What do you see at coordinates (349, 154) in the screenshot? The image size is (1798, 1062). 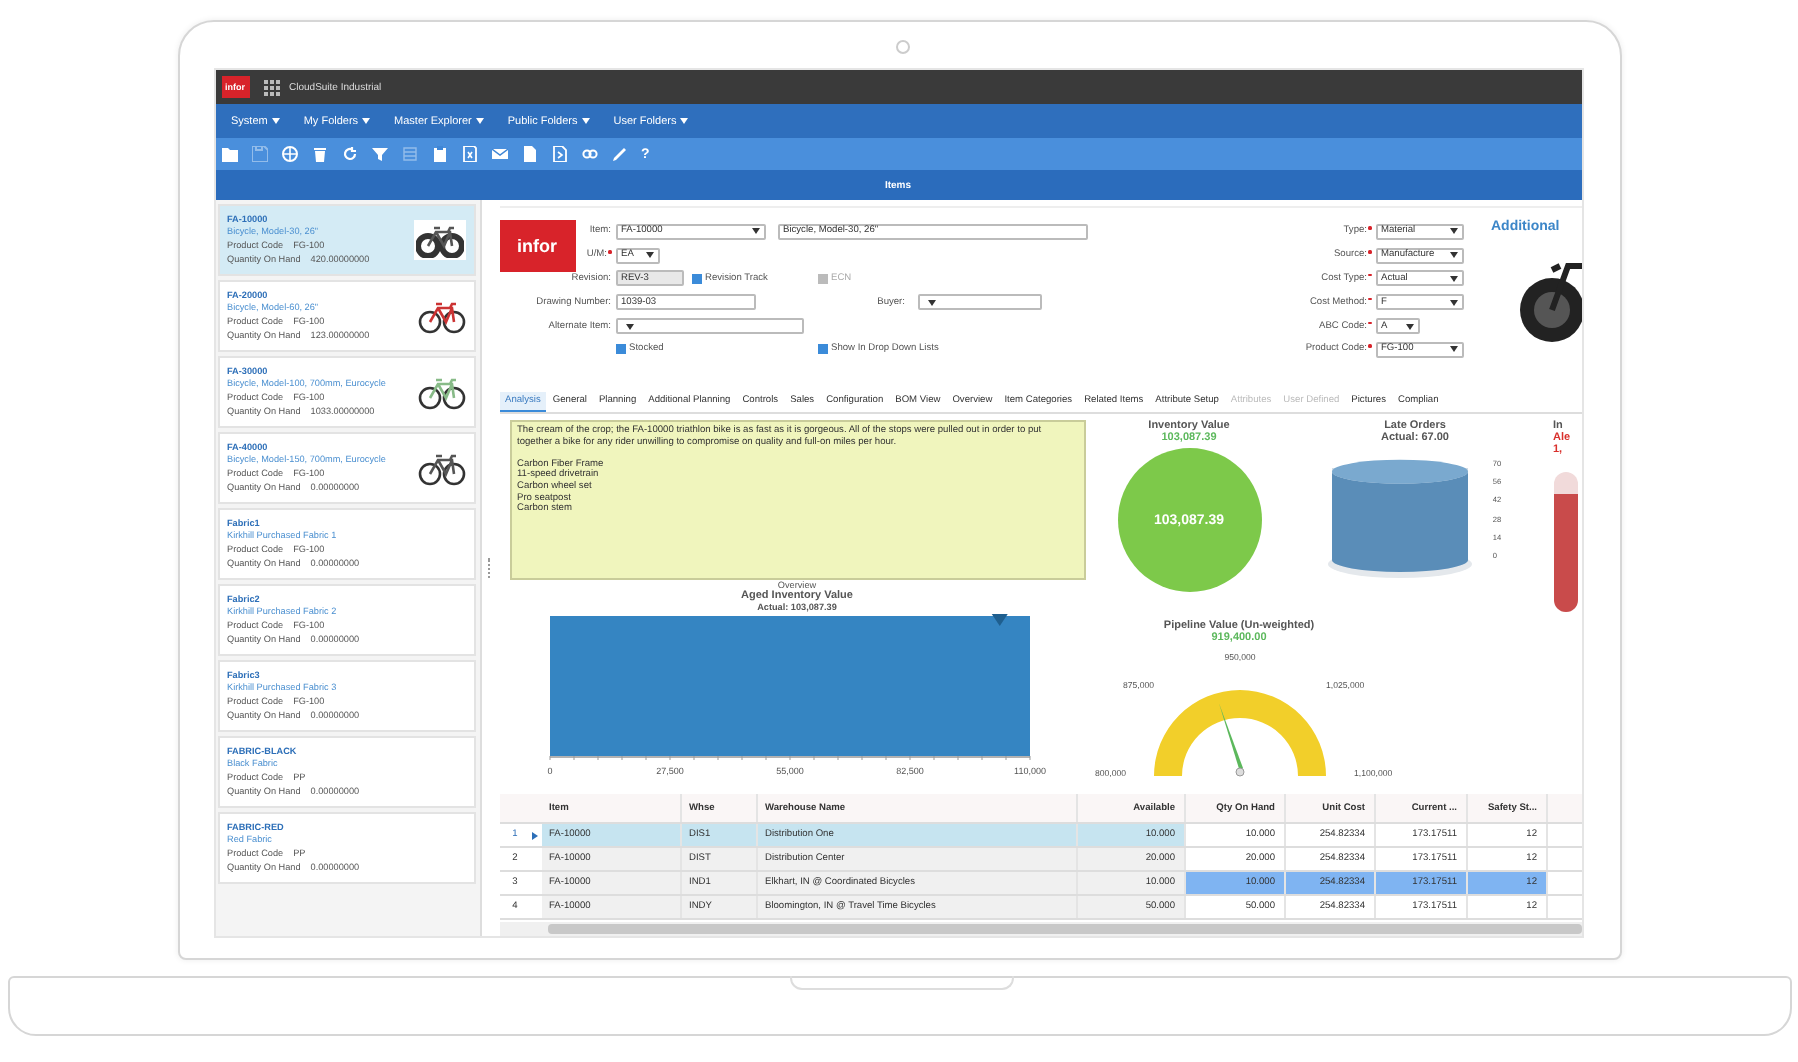 I see `refresh-icon` at bounding box center [349, 154].